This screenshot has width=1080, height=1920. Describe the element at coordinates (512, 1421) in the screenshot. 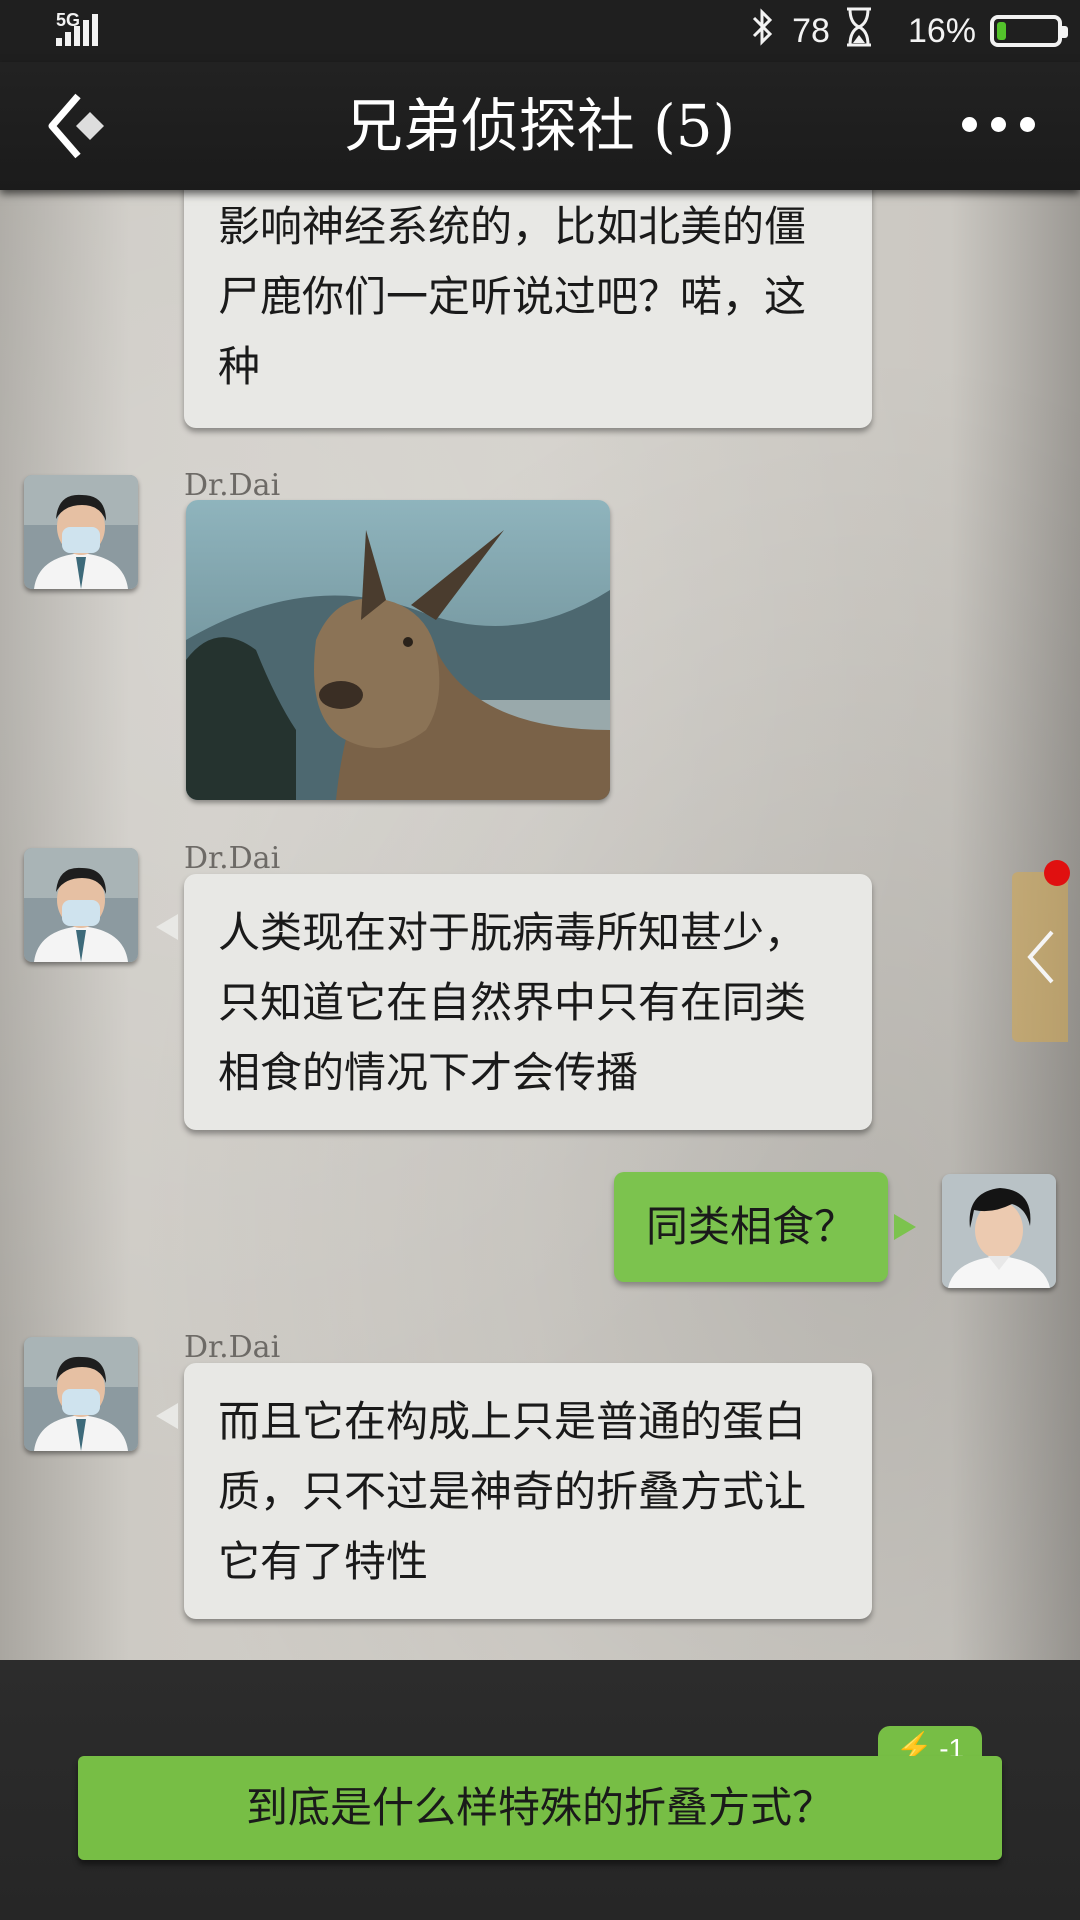

I see `message-line: 而且它在构成上只是普通的蛋白` at that location.